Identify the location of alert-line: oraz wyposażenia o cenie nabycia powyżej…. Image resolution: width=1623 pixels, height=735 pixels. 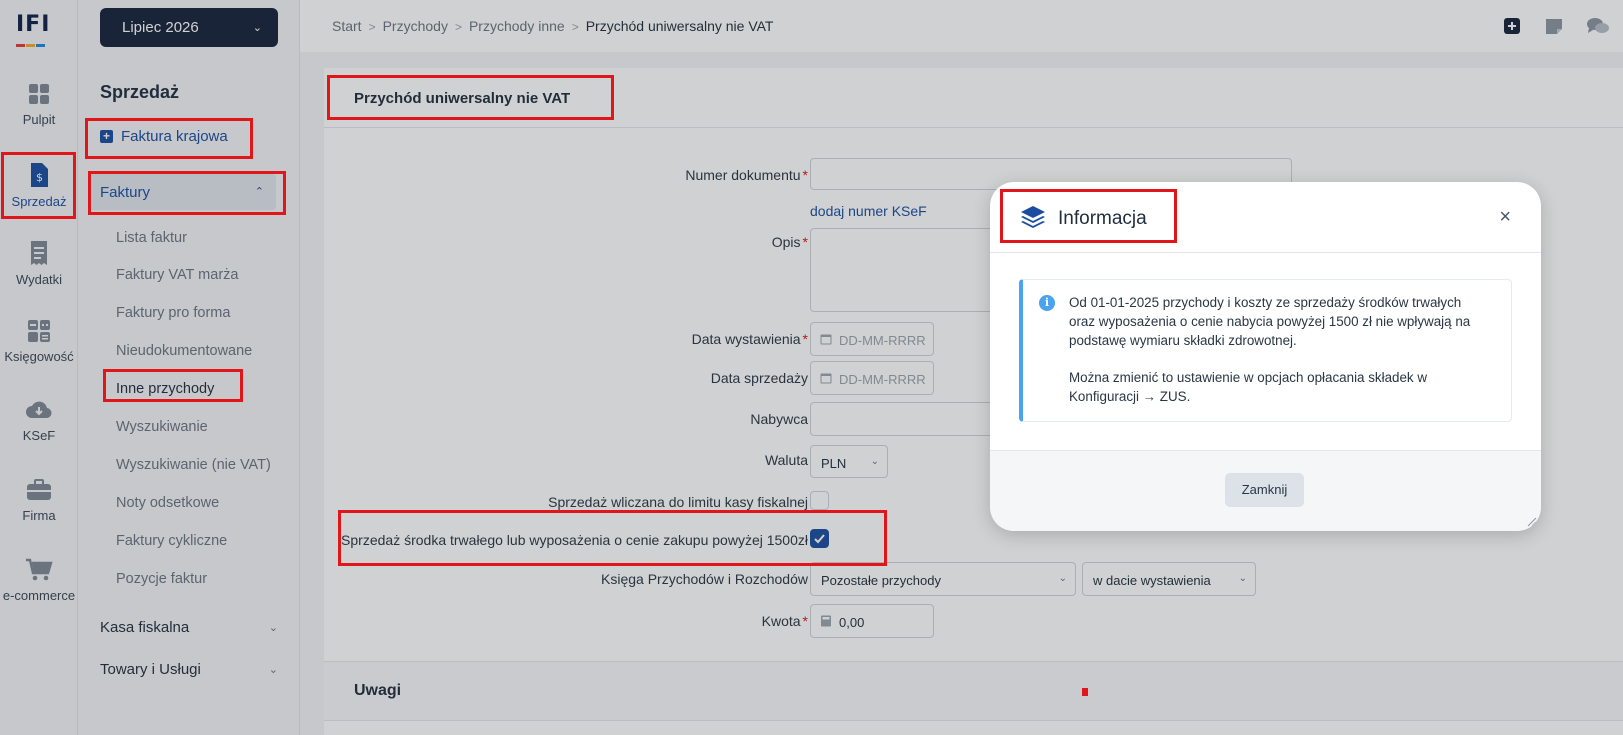
(1270, 321).